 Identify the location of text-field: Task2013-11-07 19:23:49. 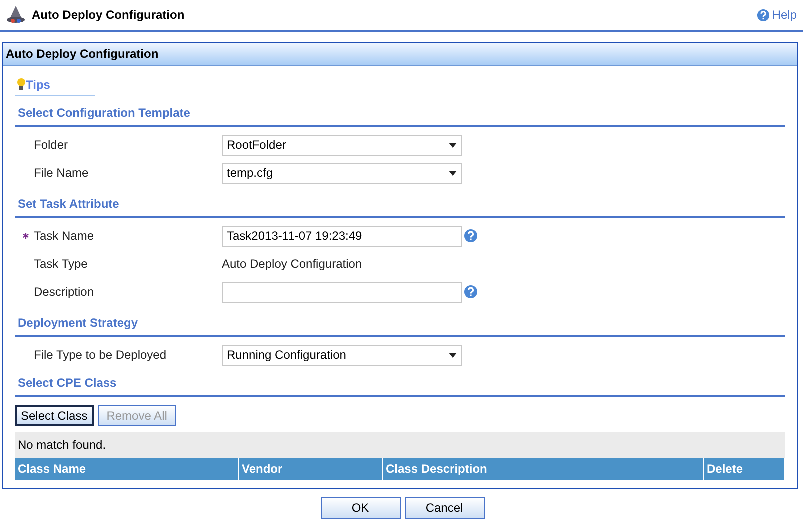
(342, 236).